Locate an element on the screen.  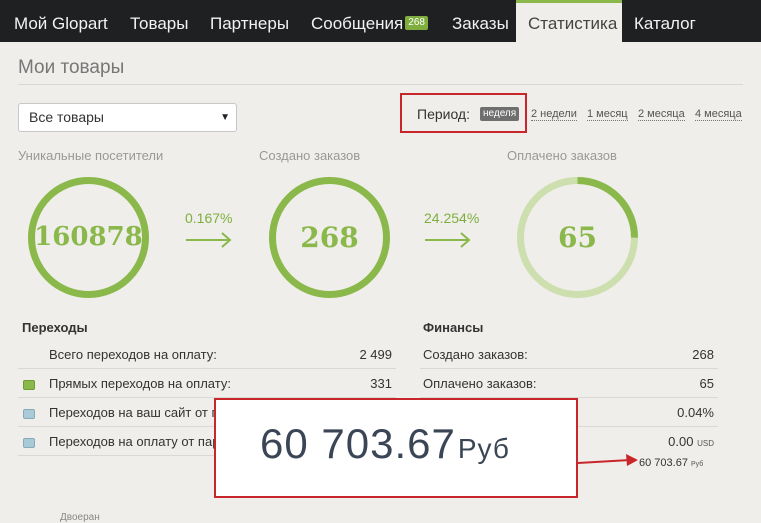
table-row: Всего переходов на оплату: 2 499 is located at coordinates (207, 354).